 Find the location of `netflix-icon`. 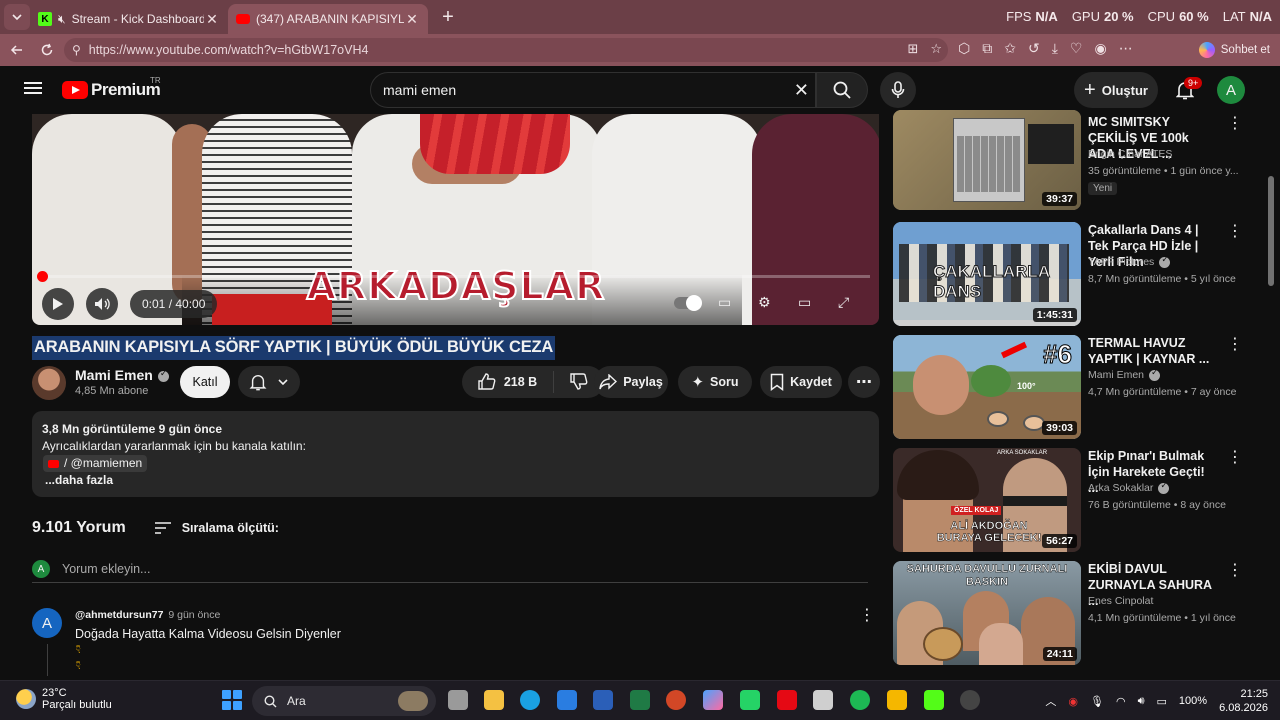

netflix-icon is located at coordinates (787, 700).